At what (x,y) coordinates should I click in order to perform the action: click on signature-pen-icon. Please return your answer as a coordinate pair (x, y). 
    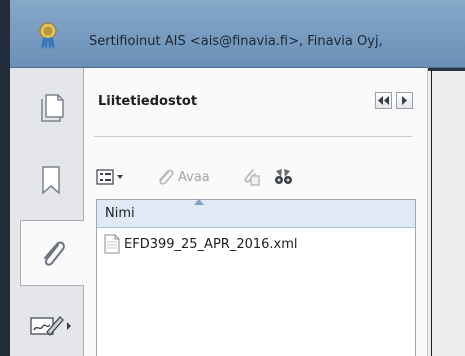
    Looking at the image, I should click on (50, 326).